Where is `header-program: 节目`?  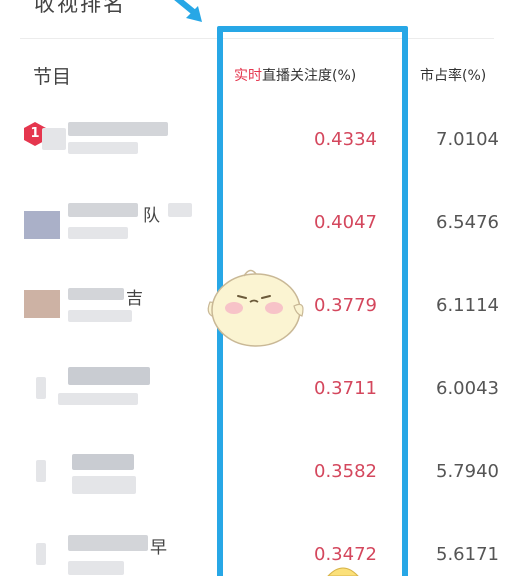
header-program: 节目 is located at coordinates (52, 75).